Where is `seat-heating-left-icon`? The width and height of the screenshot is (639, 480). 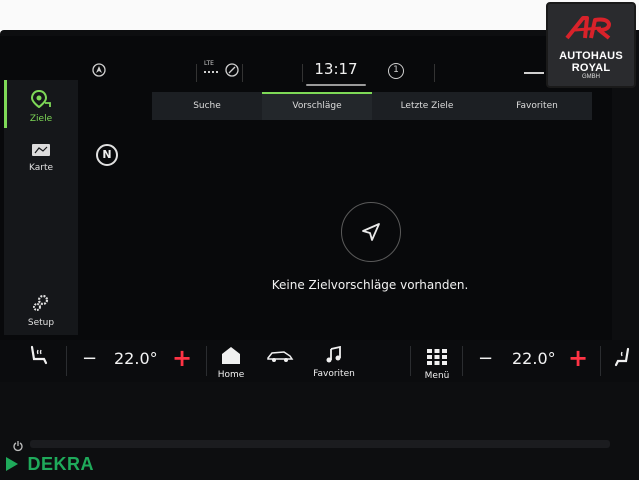 seat-heating-left-icon is located at coordinates (38, 356).